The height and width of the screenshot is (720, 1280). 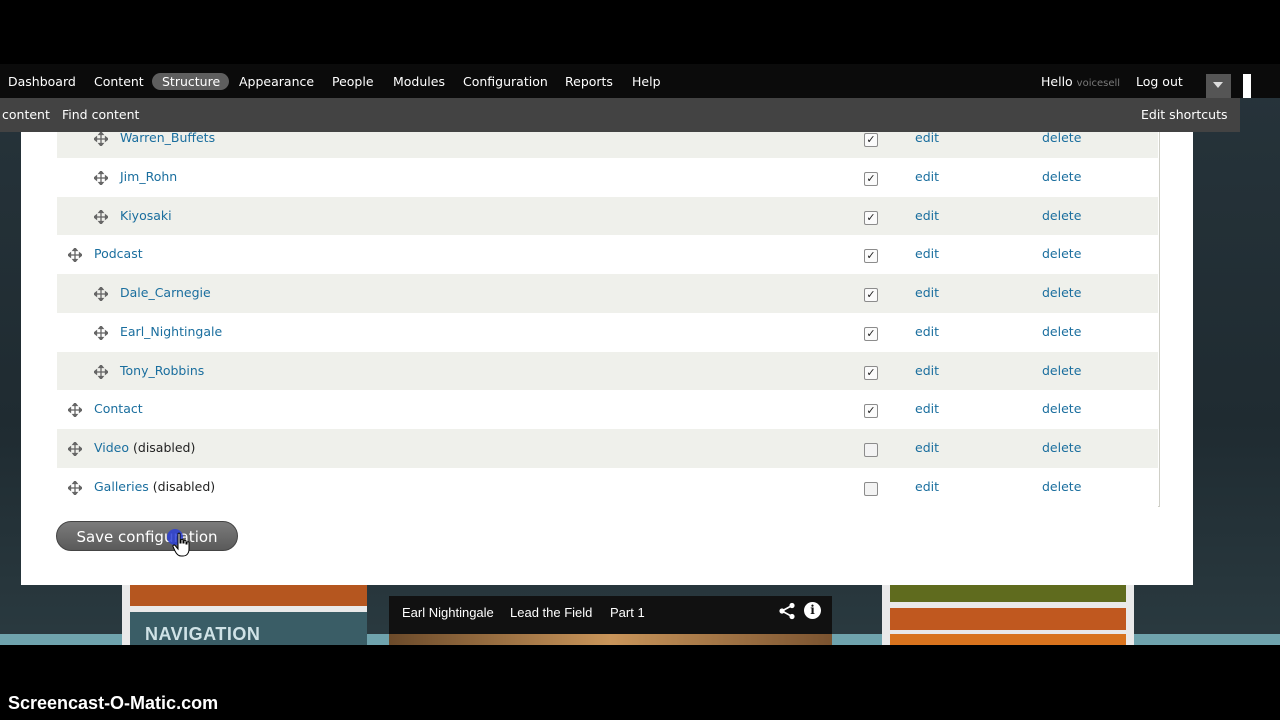 What do you see at coordinates (181, 544) in the screenshot?
I see `hand-cursor-icon` at bounding box center [181, 544].